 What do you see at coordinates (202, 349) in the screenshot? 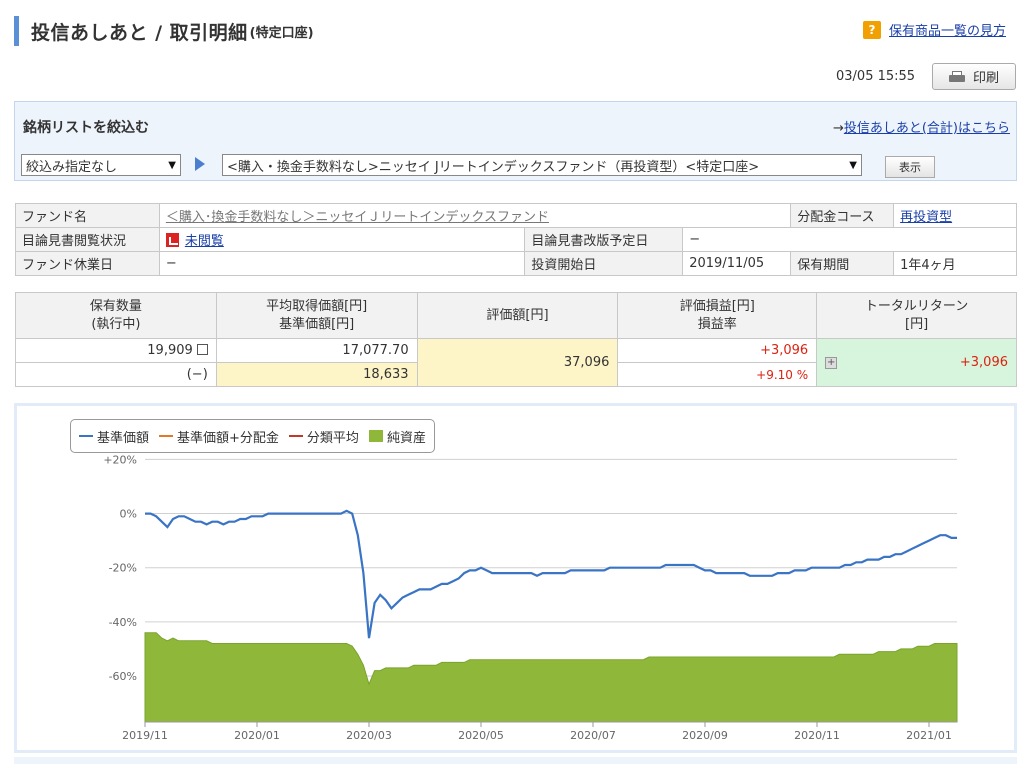
I see `qty-checkbox` at bounding box center [202, 349].